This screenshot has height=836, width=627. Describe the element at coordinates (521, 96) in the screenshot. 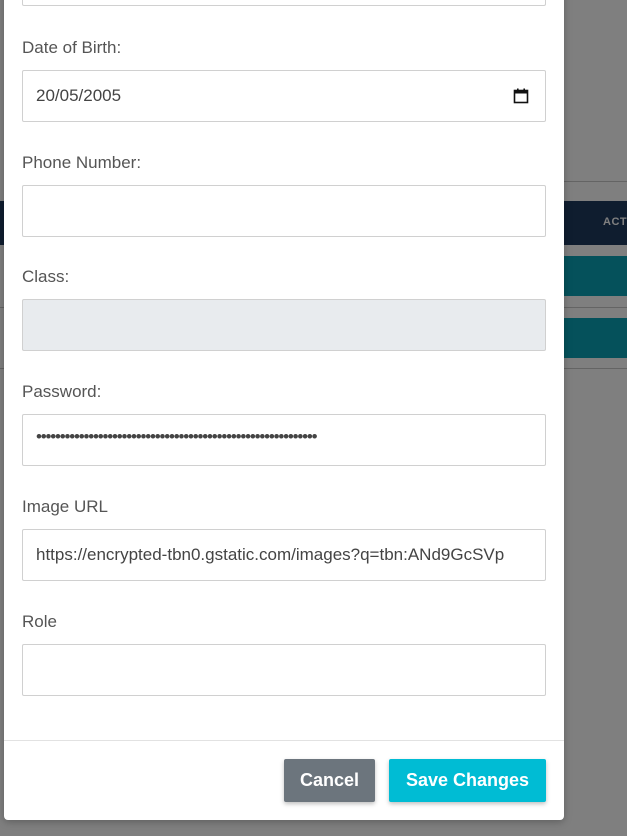

I see `calendar-icon` at that location.